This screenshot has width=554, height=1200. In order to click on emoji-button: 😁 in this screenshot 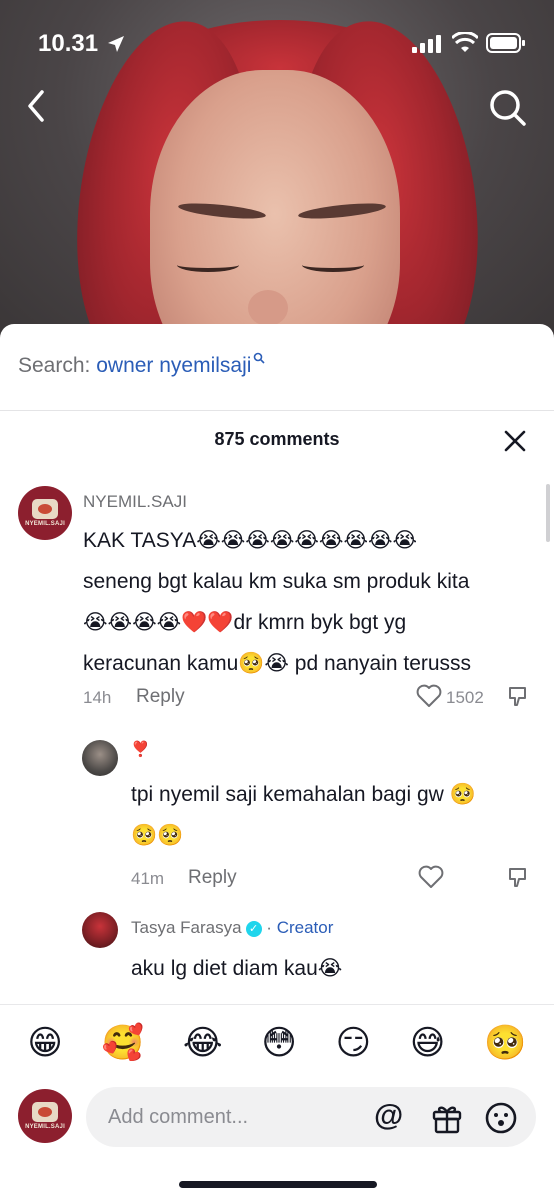, I will do `click(44, 1043)`.